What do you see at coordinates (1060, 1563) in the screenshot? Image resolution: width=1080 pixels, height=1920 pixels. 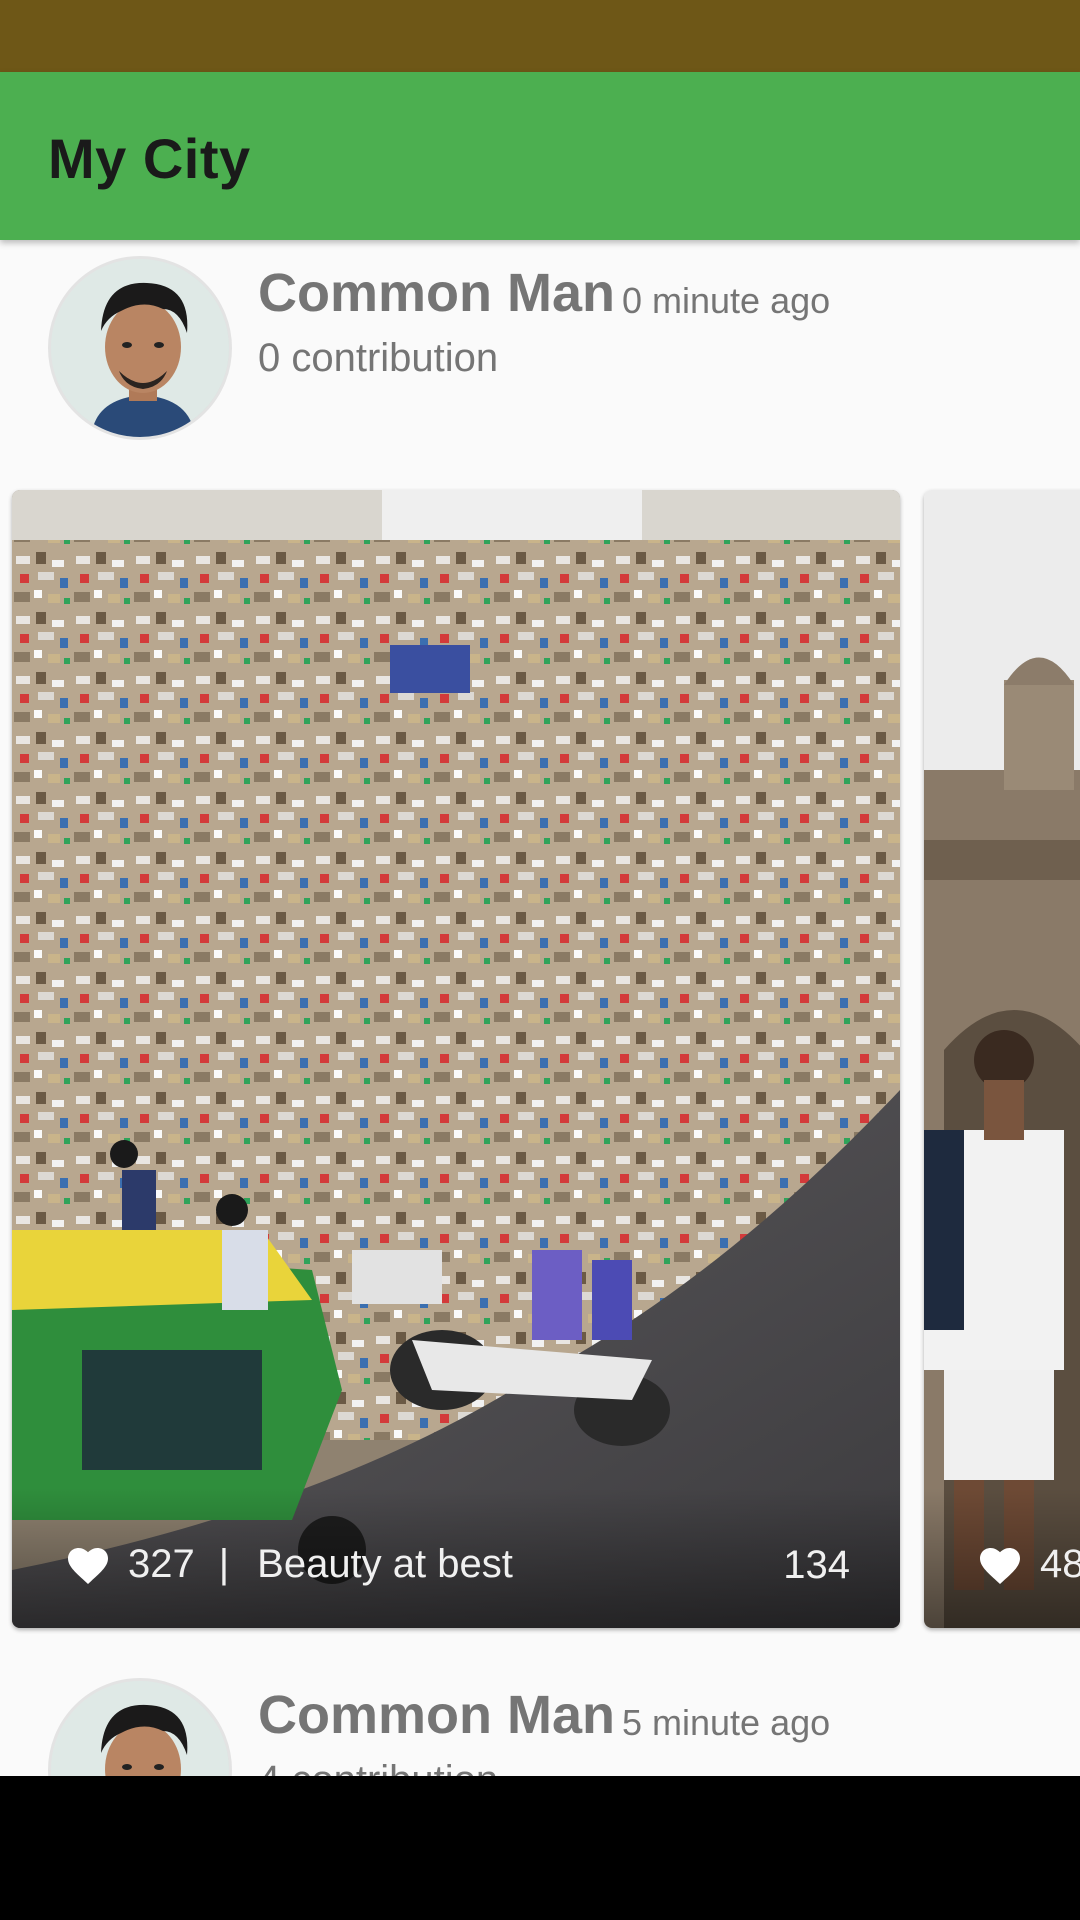 I see `like-count: 48` at bounding box center [1060, 1563].